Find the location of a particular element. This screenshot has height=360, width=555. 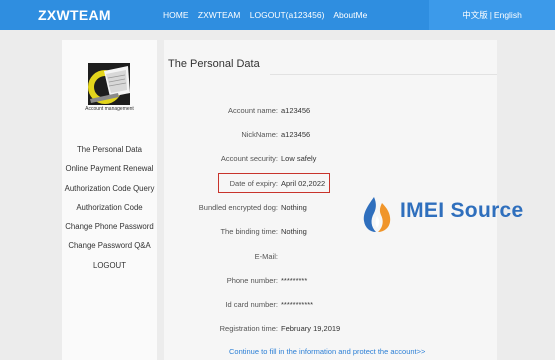

watermark-logo: IMEI Source is located at coordinates (454, 214).